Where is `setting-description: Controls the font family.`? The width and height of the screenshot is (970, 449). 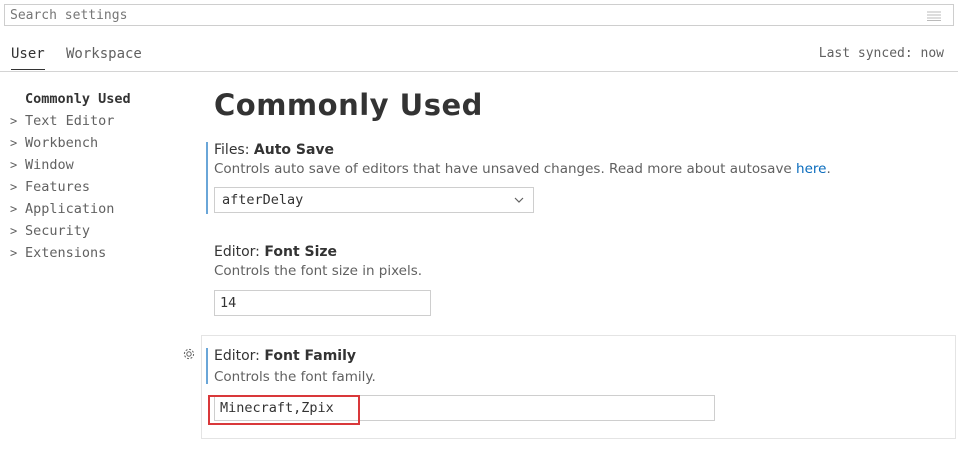
setting-description: Controls the font family. is located at coordinates (295, 377).